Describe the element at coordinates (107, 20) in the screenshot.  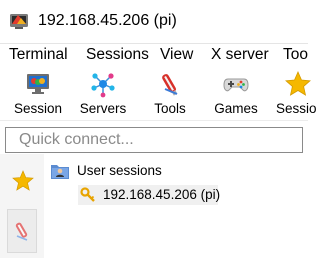
I see `window-title: 192.168.45.206 (pi)` at that location.